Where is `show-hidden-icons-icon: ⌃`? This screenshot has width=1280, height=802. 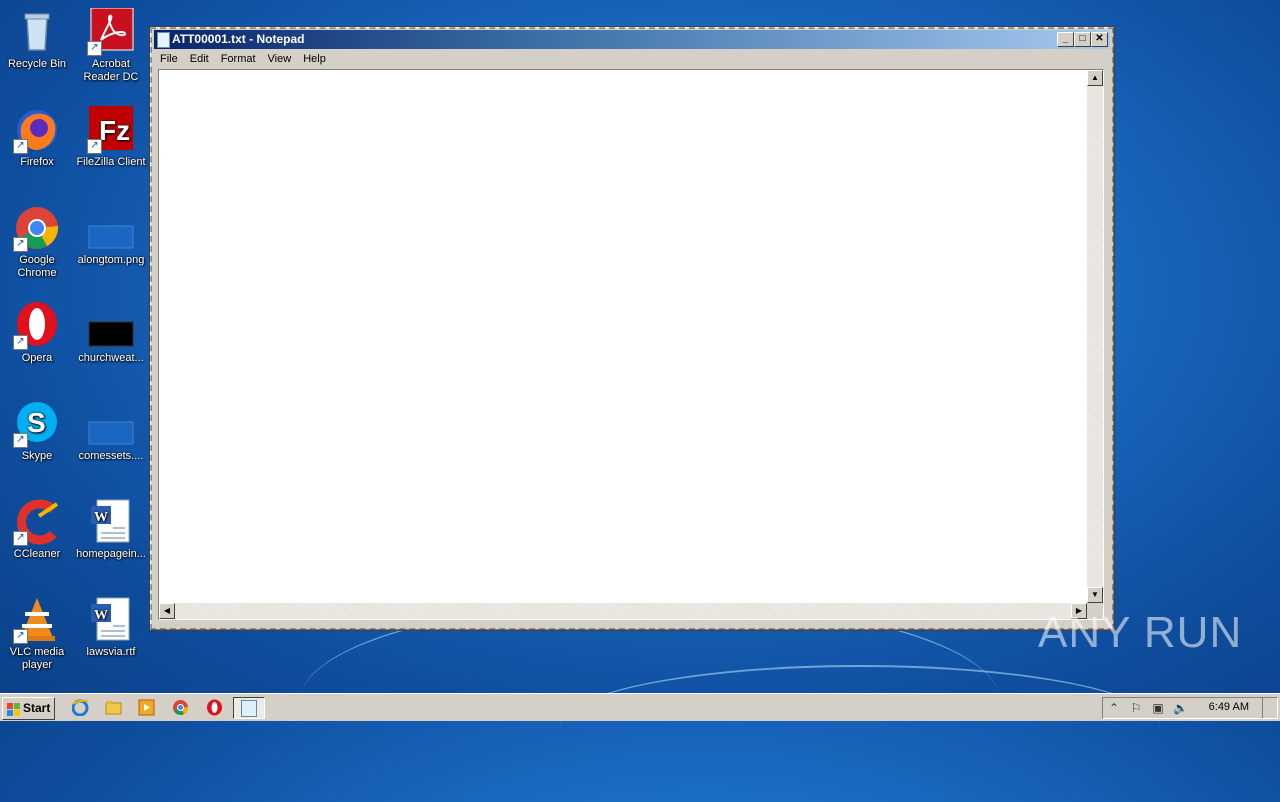 show-hidden-icons-icon: ⌃ is located at coordinates (1114, 708).